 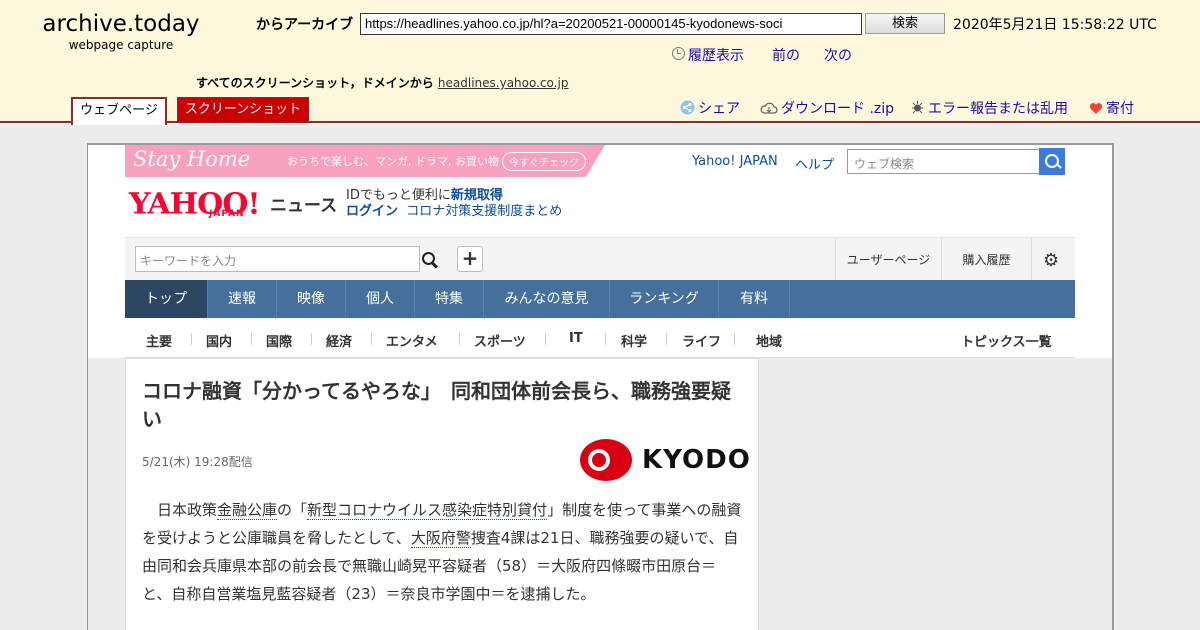 I want to click on id-promo: IDでもっと便利に新規取得 ログイン コロナ対策支援制度まとめ, so click(x=454, y=204).